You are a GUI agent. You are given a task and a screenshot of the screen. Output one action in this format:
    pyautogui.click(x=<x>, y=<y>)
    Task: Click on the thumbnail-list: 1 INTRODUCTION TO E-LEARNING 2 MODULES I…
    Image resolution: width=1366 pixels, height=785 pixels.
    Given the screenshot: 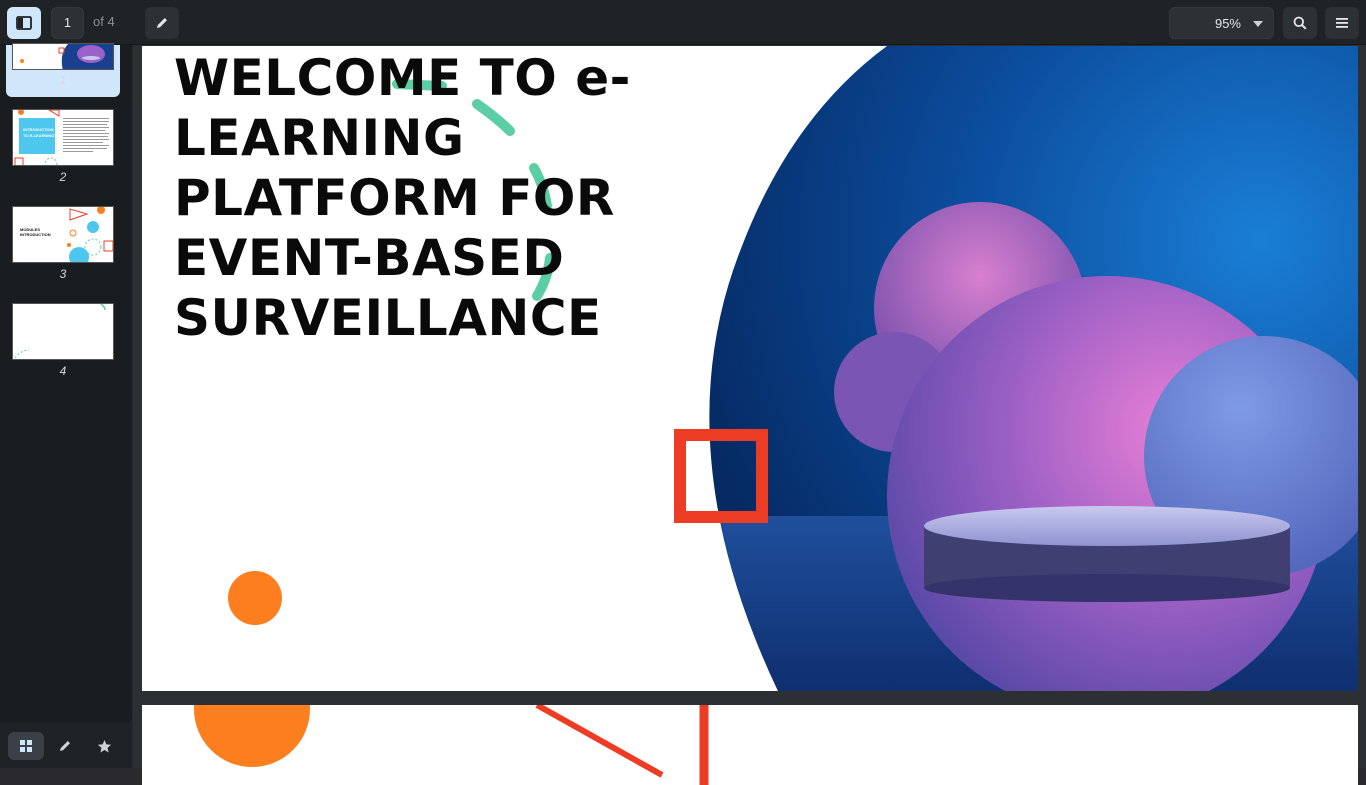 What is the action you would take?
    pyautogui.click(x=66, y=383)
    